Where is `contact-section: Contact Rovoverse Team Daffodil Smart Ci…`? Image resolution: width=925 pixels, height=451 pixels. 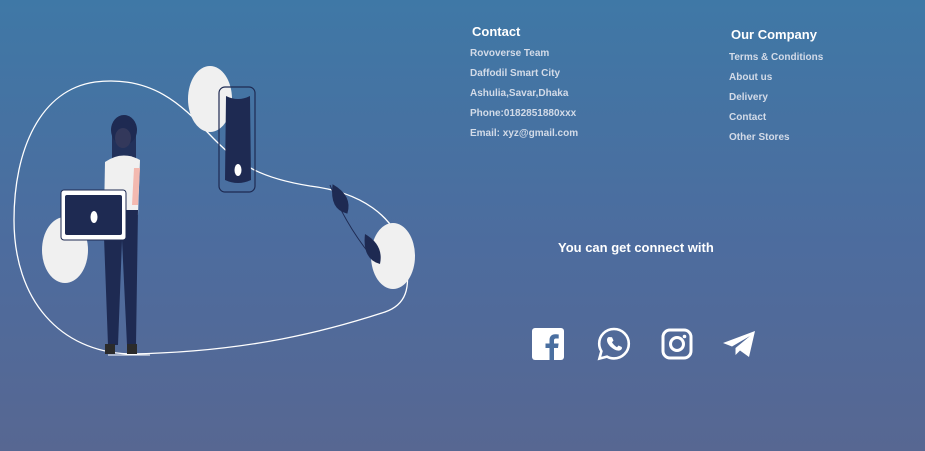
contact-section: Contact Rovoverse Team Daffodil Smart Ci… is located at coordinates (524, 85).